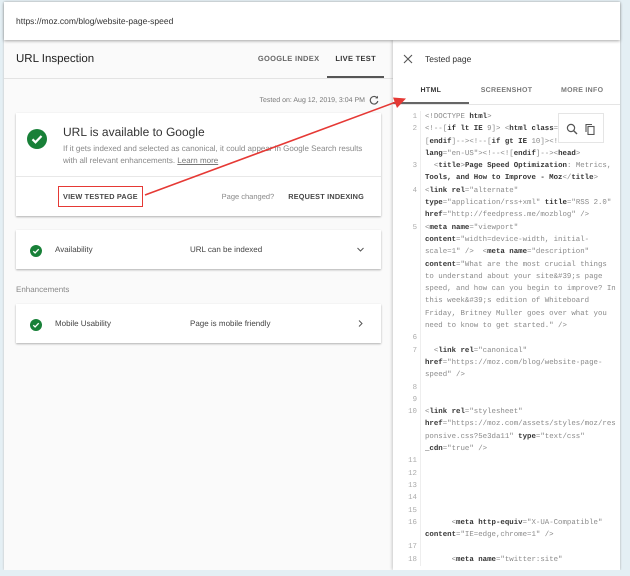 This screenshot has height=576, width=630. I want to click on result-label: Mobile Usability, so click(83, 323).